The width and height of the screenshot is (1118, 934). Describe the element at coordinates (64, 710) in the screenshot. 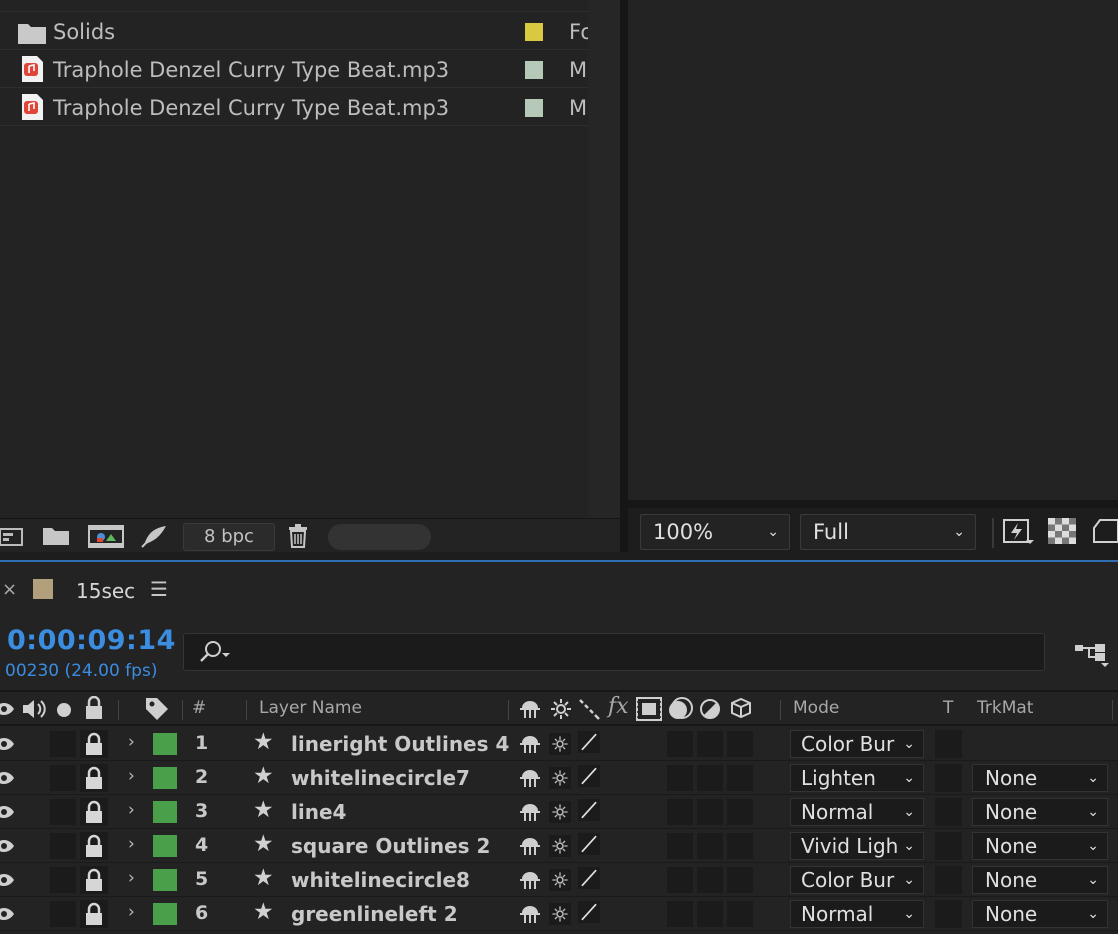

I see `solo-icon` at that location.